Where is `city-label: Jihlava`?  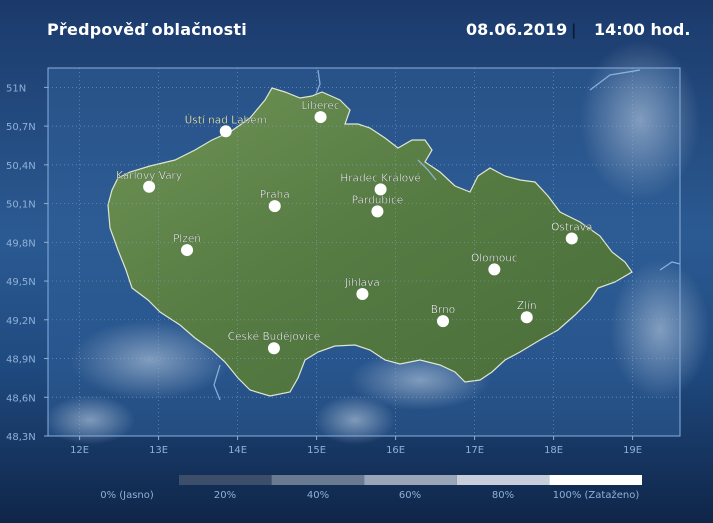 city-label: Jihlava is located at coordinates (362, 283).